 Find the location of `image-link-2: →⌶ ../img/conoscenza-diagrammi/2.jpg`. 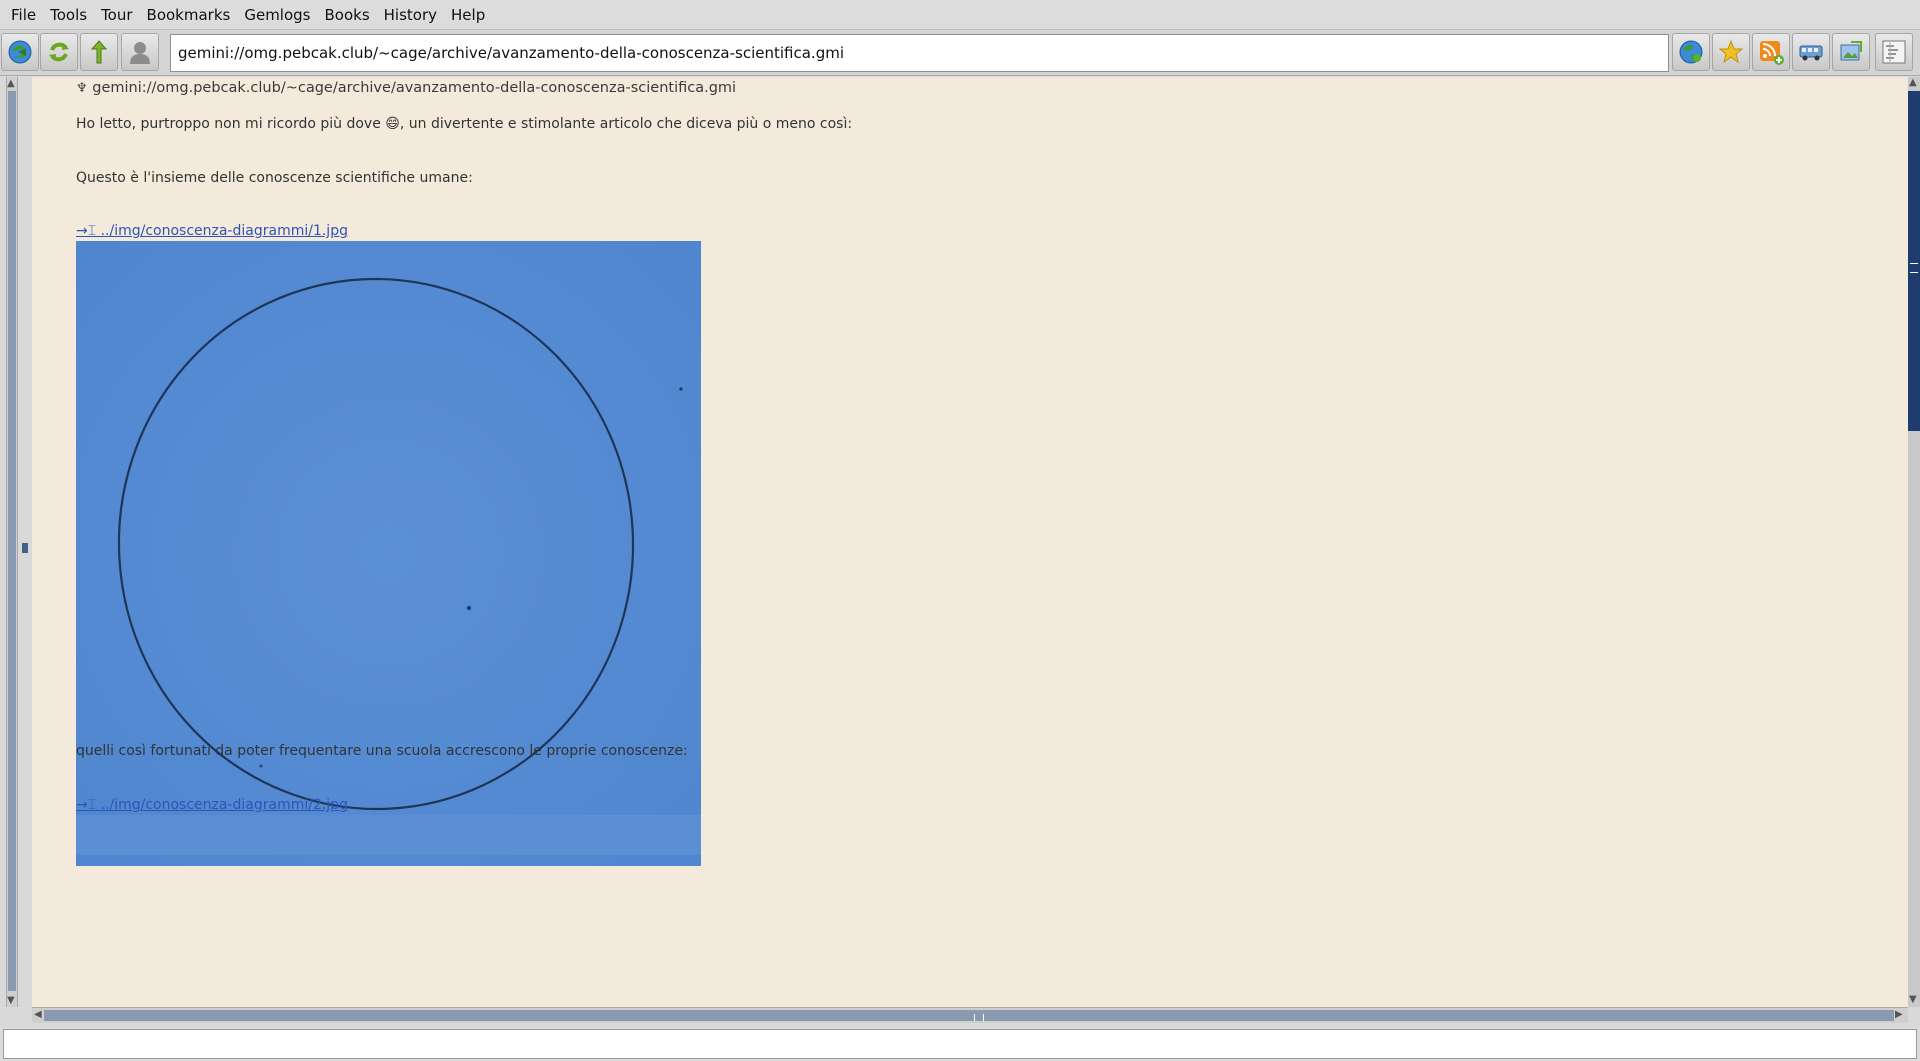

image-link-2: →⌶ ../img/conoscenza-diagrammi/2.jpg is located at coordinates (212, 805).